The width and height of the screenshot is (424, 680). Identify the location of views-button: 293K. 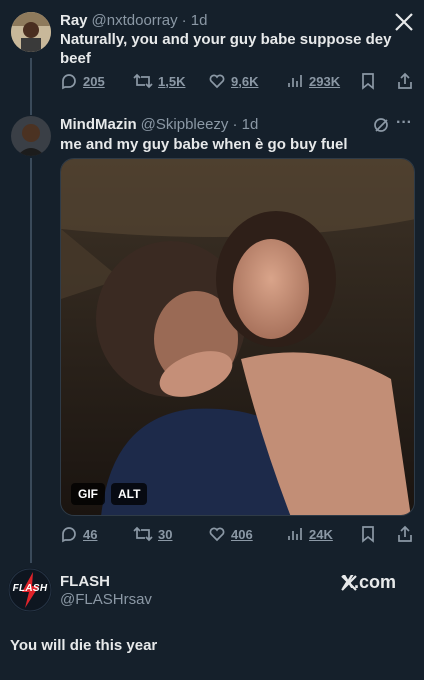
(313, 81).